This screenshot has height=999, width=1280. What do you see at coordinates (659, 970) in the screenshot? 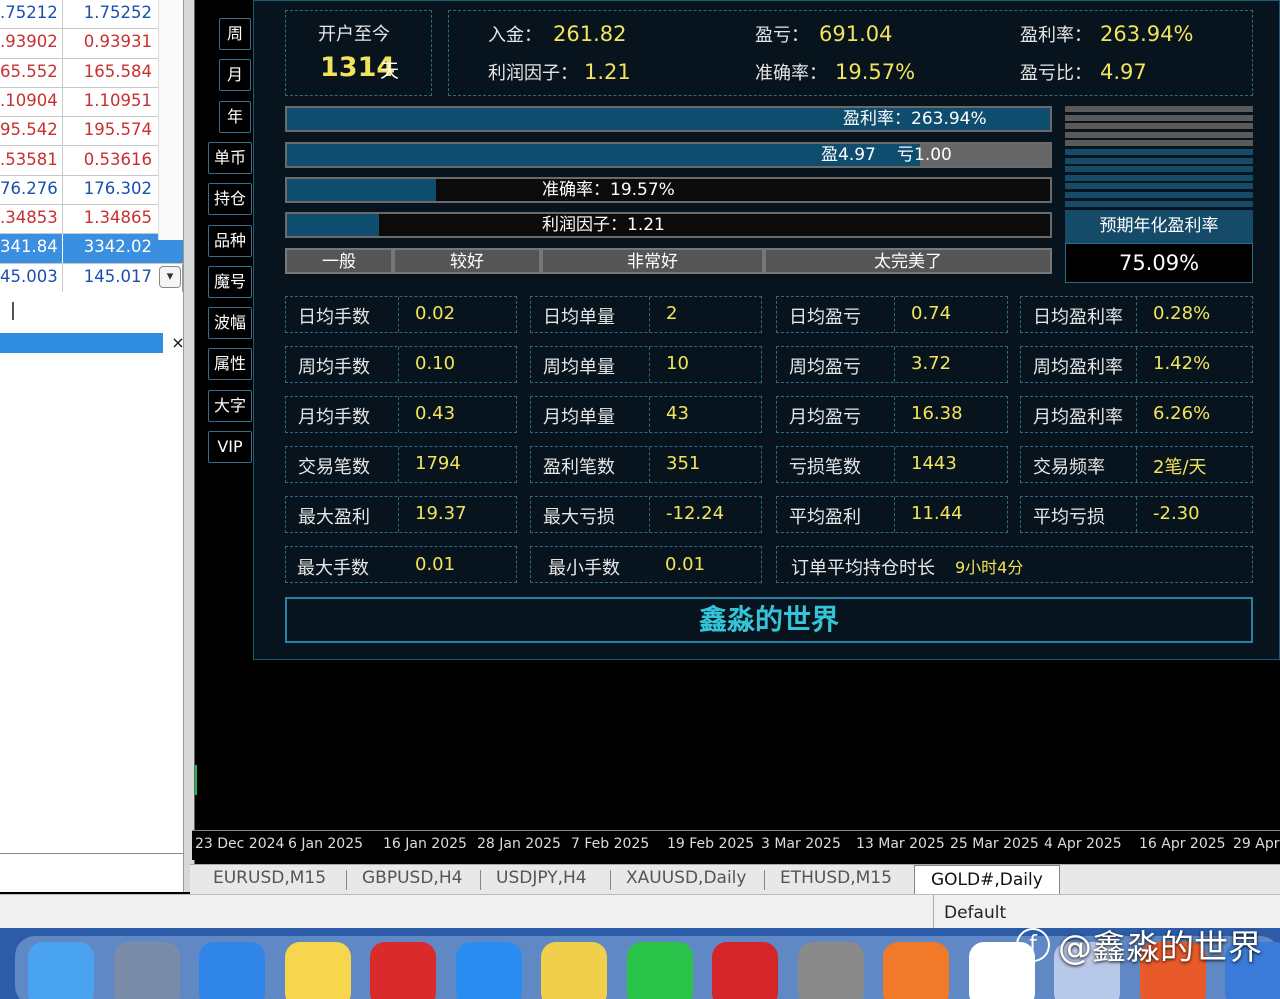
I see `wechat-icon` at bounding box center [659, 970].